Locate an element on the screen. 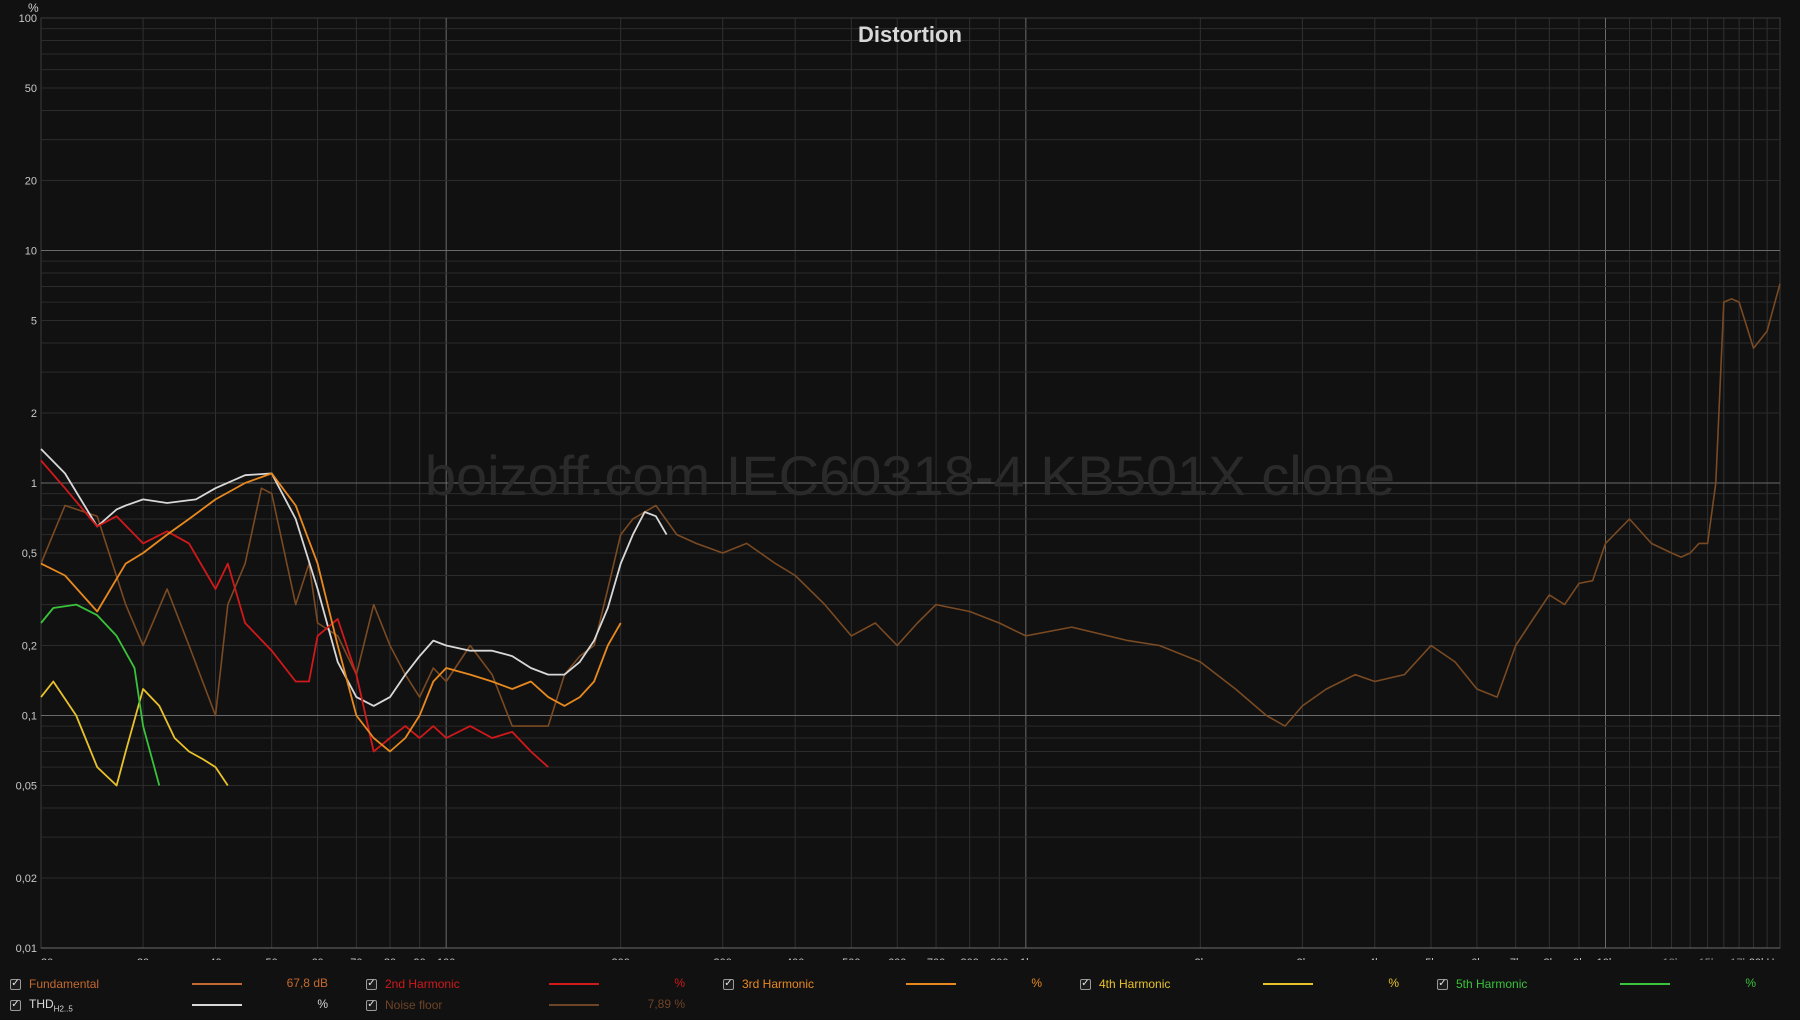 The width and height of the screenshot is (1800, 1020). x-tick-label: 2k is located at coordinates (1201, 958).